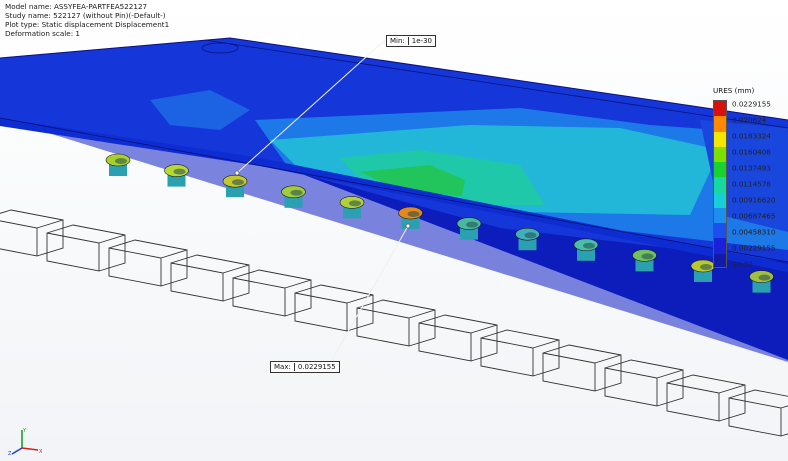 The image size is (788, 461). I want to click on max-probe-label: Max: 0.0229155, so click(305, 367).